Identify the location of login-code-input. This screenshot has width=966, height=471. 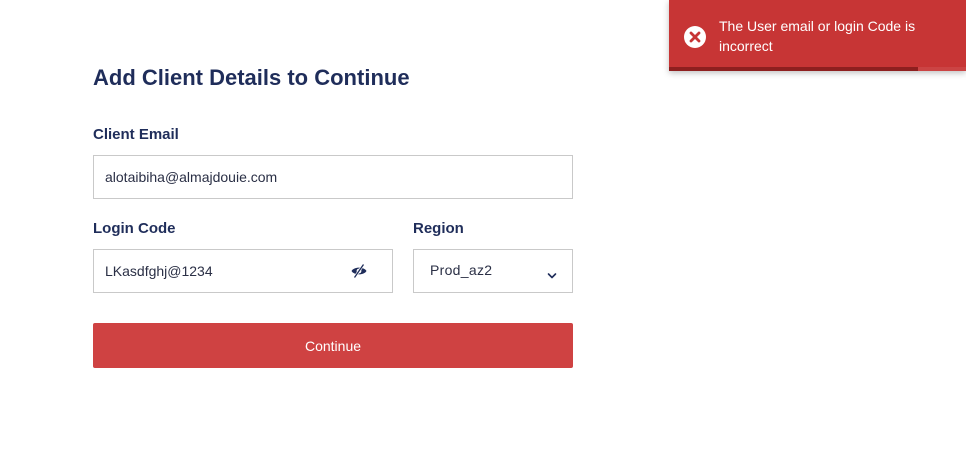
(243, 271).